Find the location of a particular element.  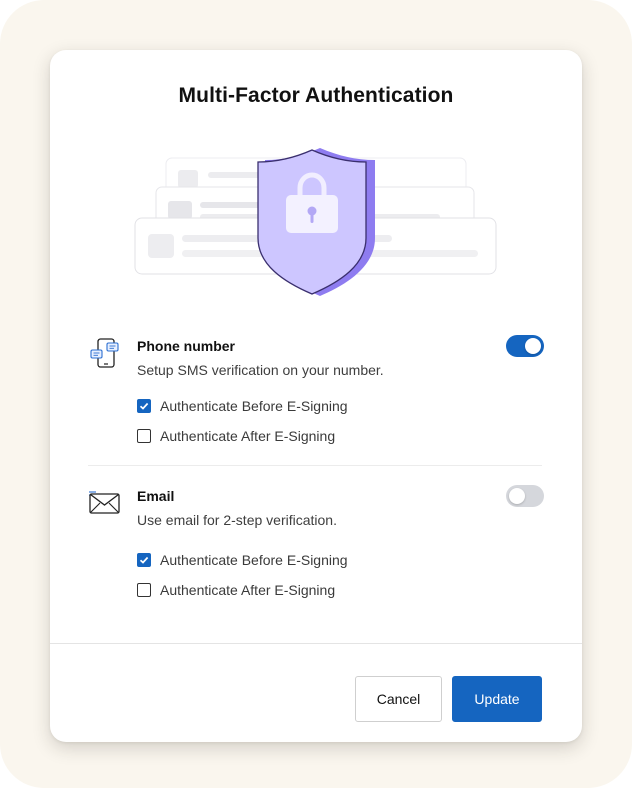

phone-sms-icon is located at coordinates (104, 353).